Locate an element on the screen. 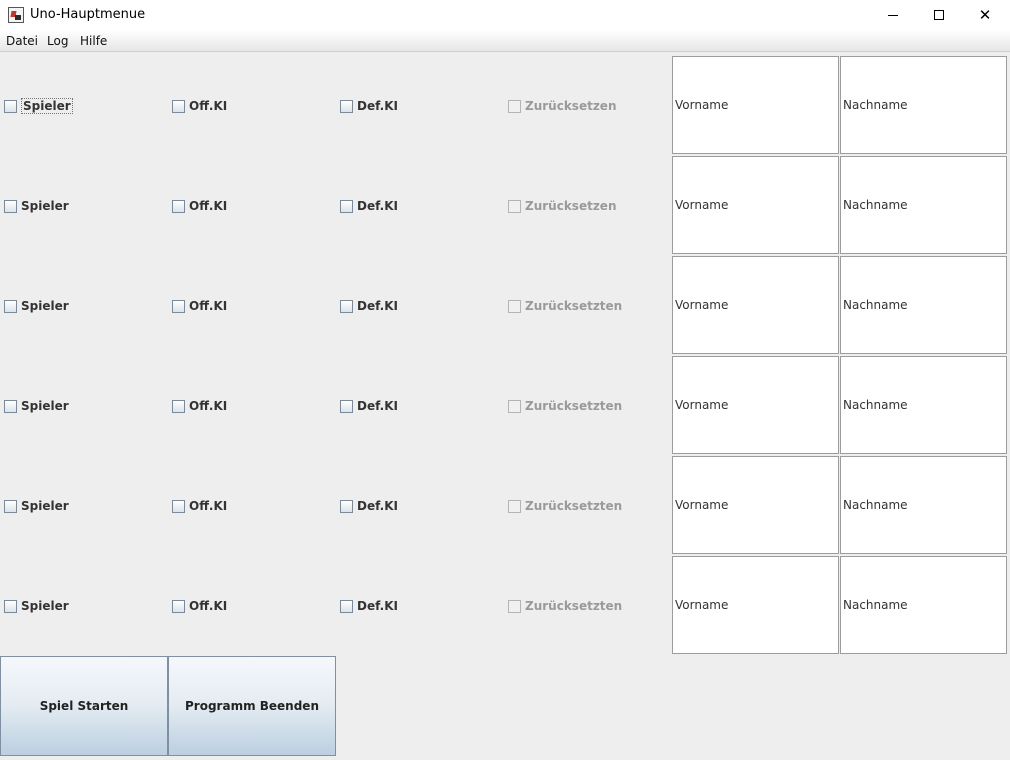 This screenshot has width=1010, height=760. minimize-button is located at coordinates (893, 15).